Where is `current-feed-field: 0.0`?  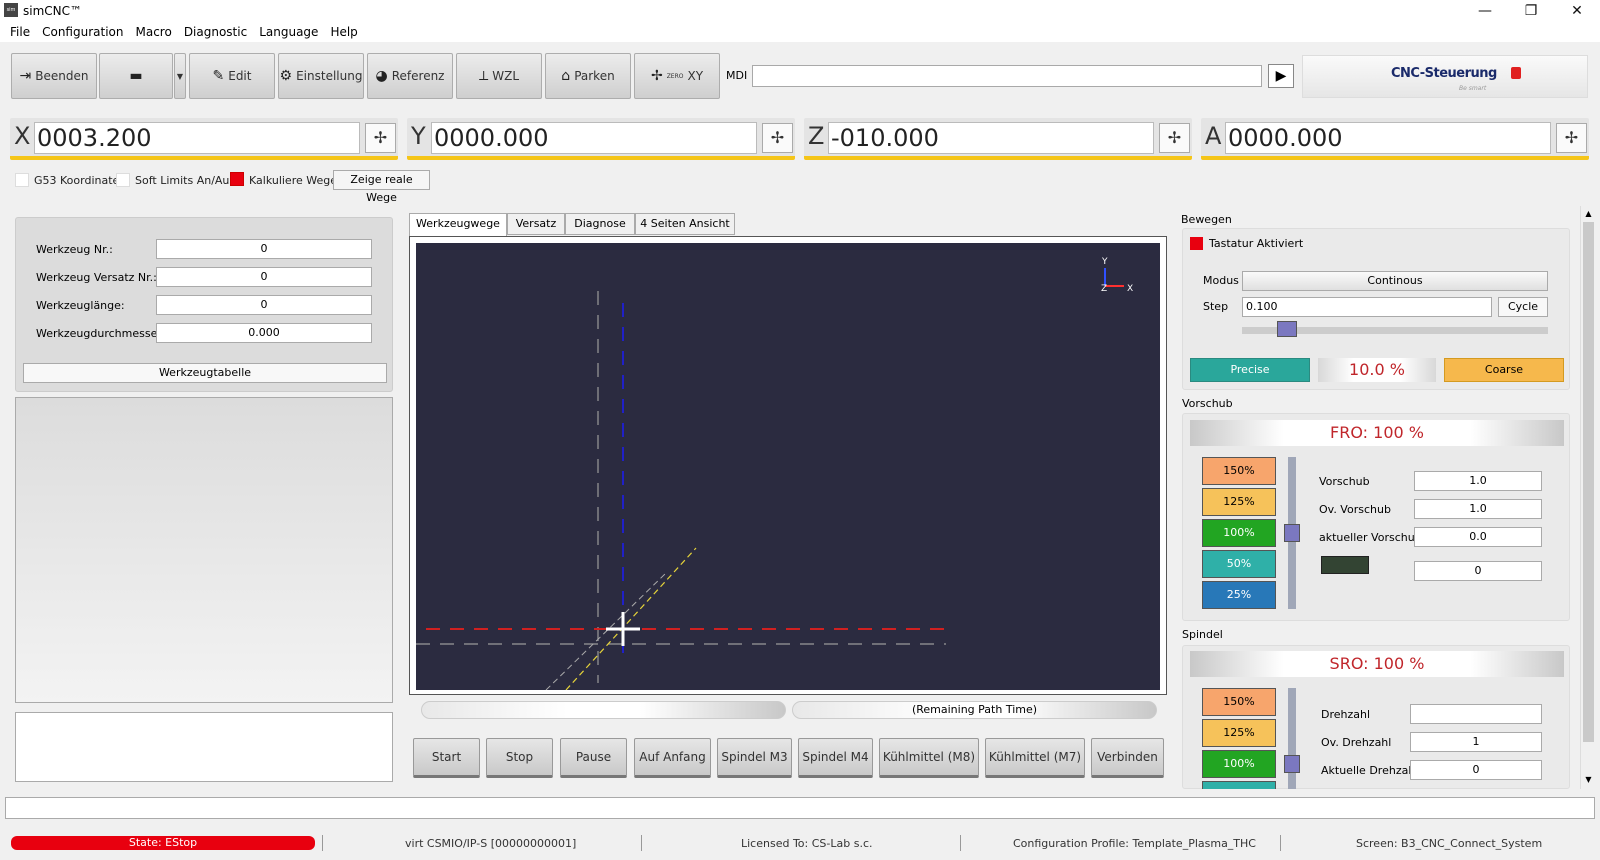
current-feed-field: 0.0 is located at coordinates (1478, 537).